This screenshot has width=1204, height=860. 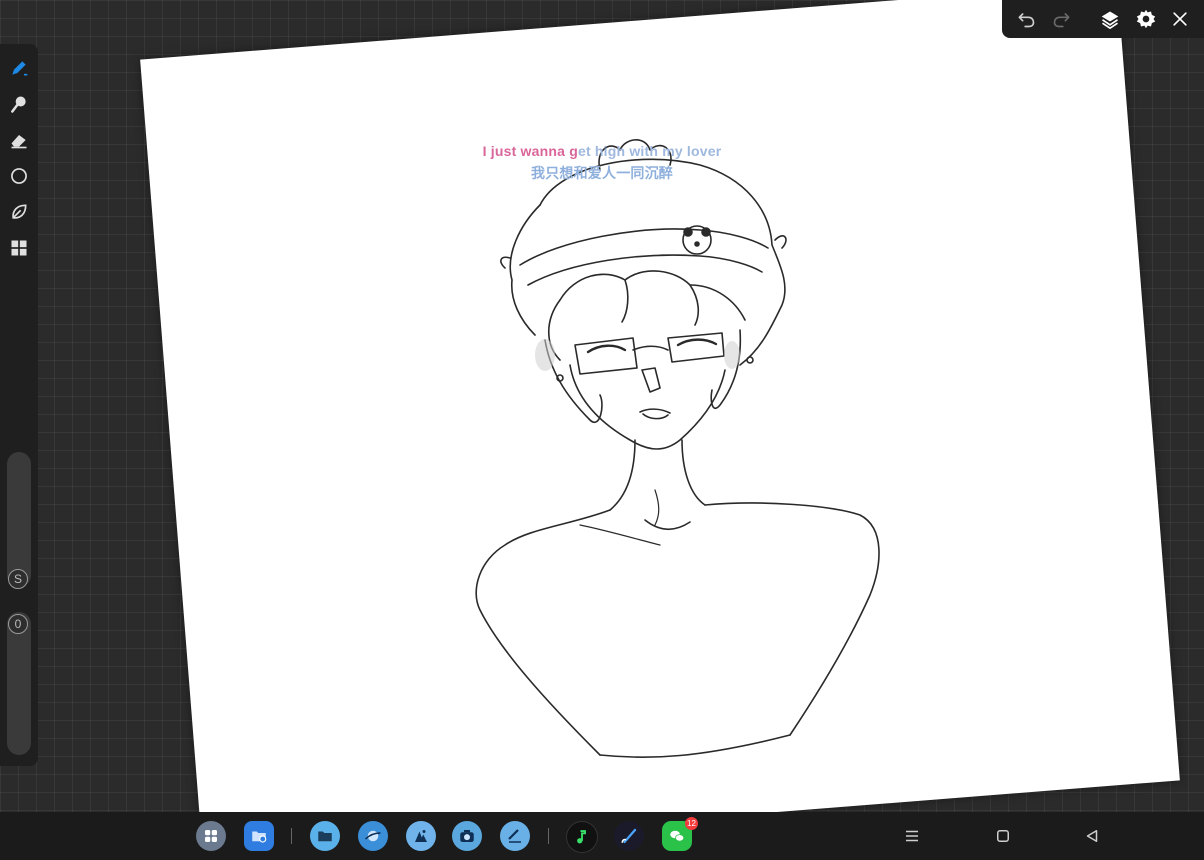 I want to click on menu-icon, so click(x=912, y=836).